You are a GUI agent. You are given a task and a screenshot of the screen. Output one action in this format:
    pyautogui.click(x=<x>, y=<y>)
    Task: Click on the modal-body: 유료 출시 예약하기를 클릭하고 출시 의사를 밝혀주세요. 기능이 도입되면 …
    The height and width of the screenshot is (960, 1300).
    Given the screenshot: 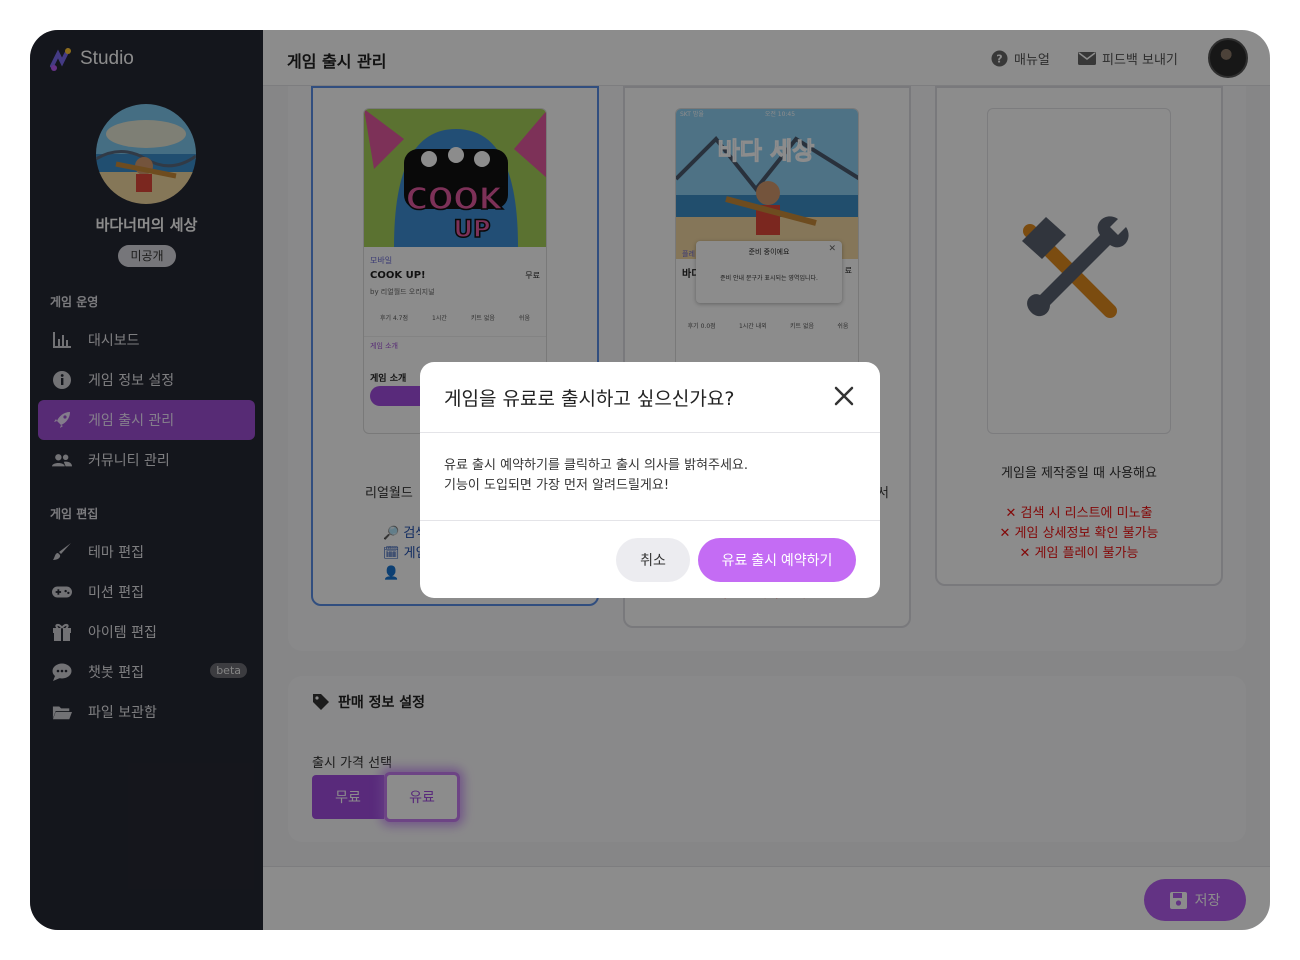 What is the action you would take?
    pyautogui.click(x=596, y=476)
    